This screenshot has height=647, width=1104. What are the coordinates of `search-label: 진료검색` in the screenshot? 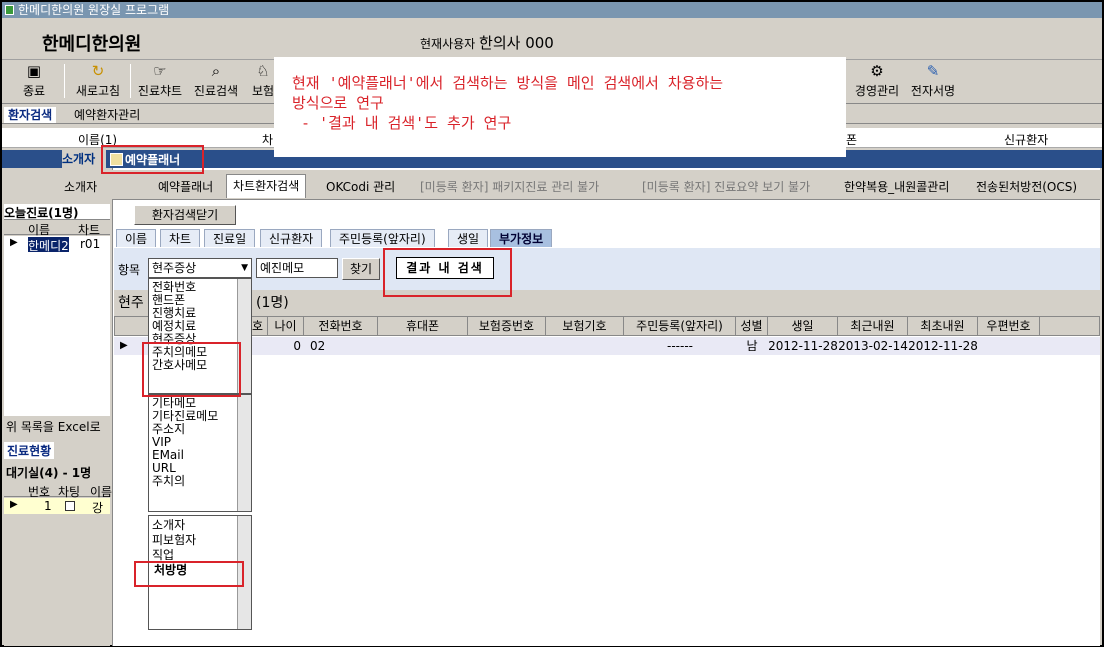 It's located at (216, 91).